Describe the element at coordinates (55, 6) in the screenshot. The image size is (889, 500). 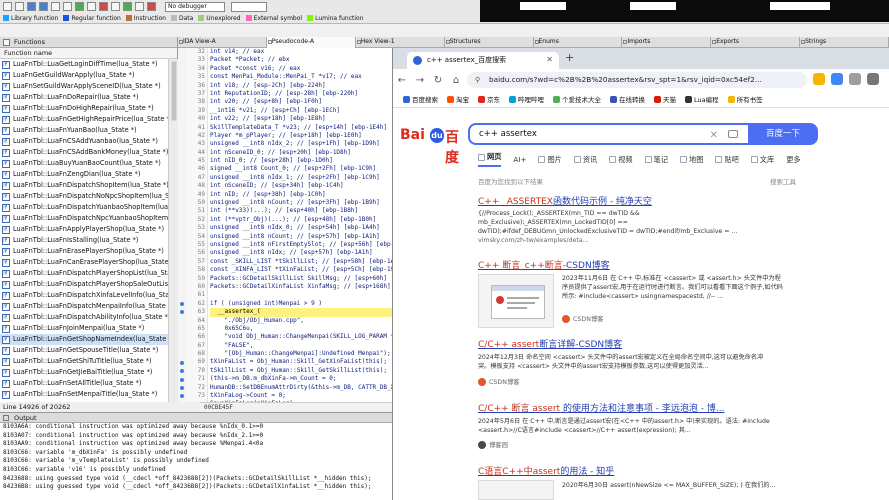
I see `search-icon` at that location.